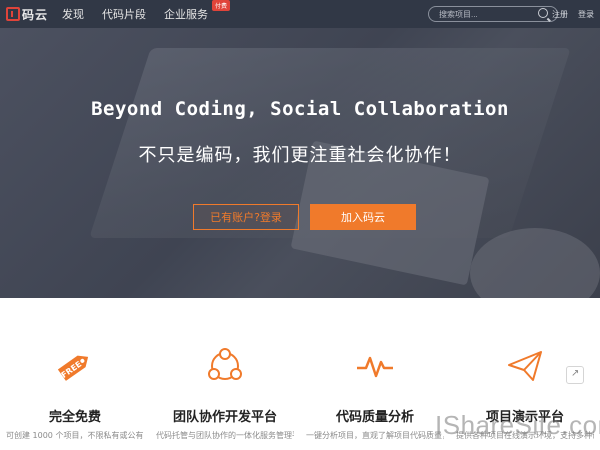 The height and width of the screenshot is (450, 600). What do you see at coordinates (246, 217) in the screenshot?
I see `login-button: 已有账户?登录` at bounding box center [246, 217].